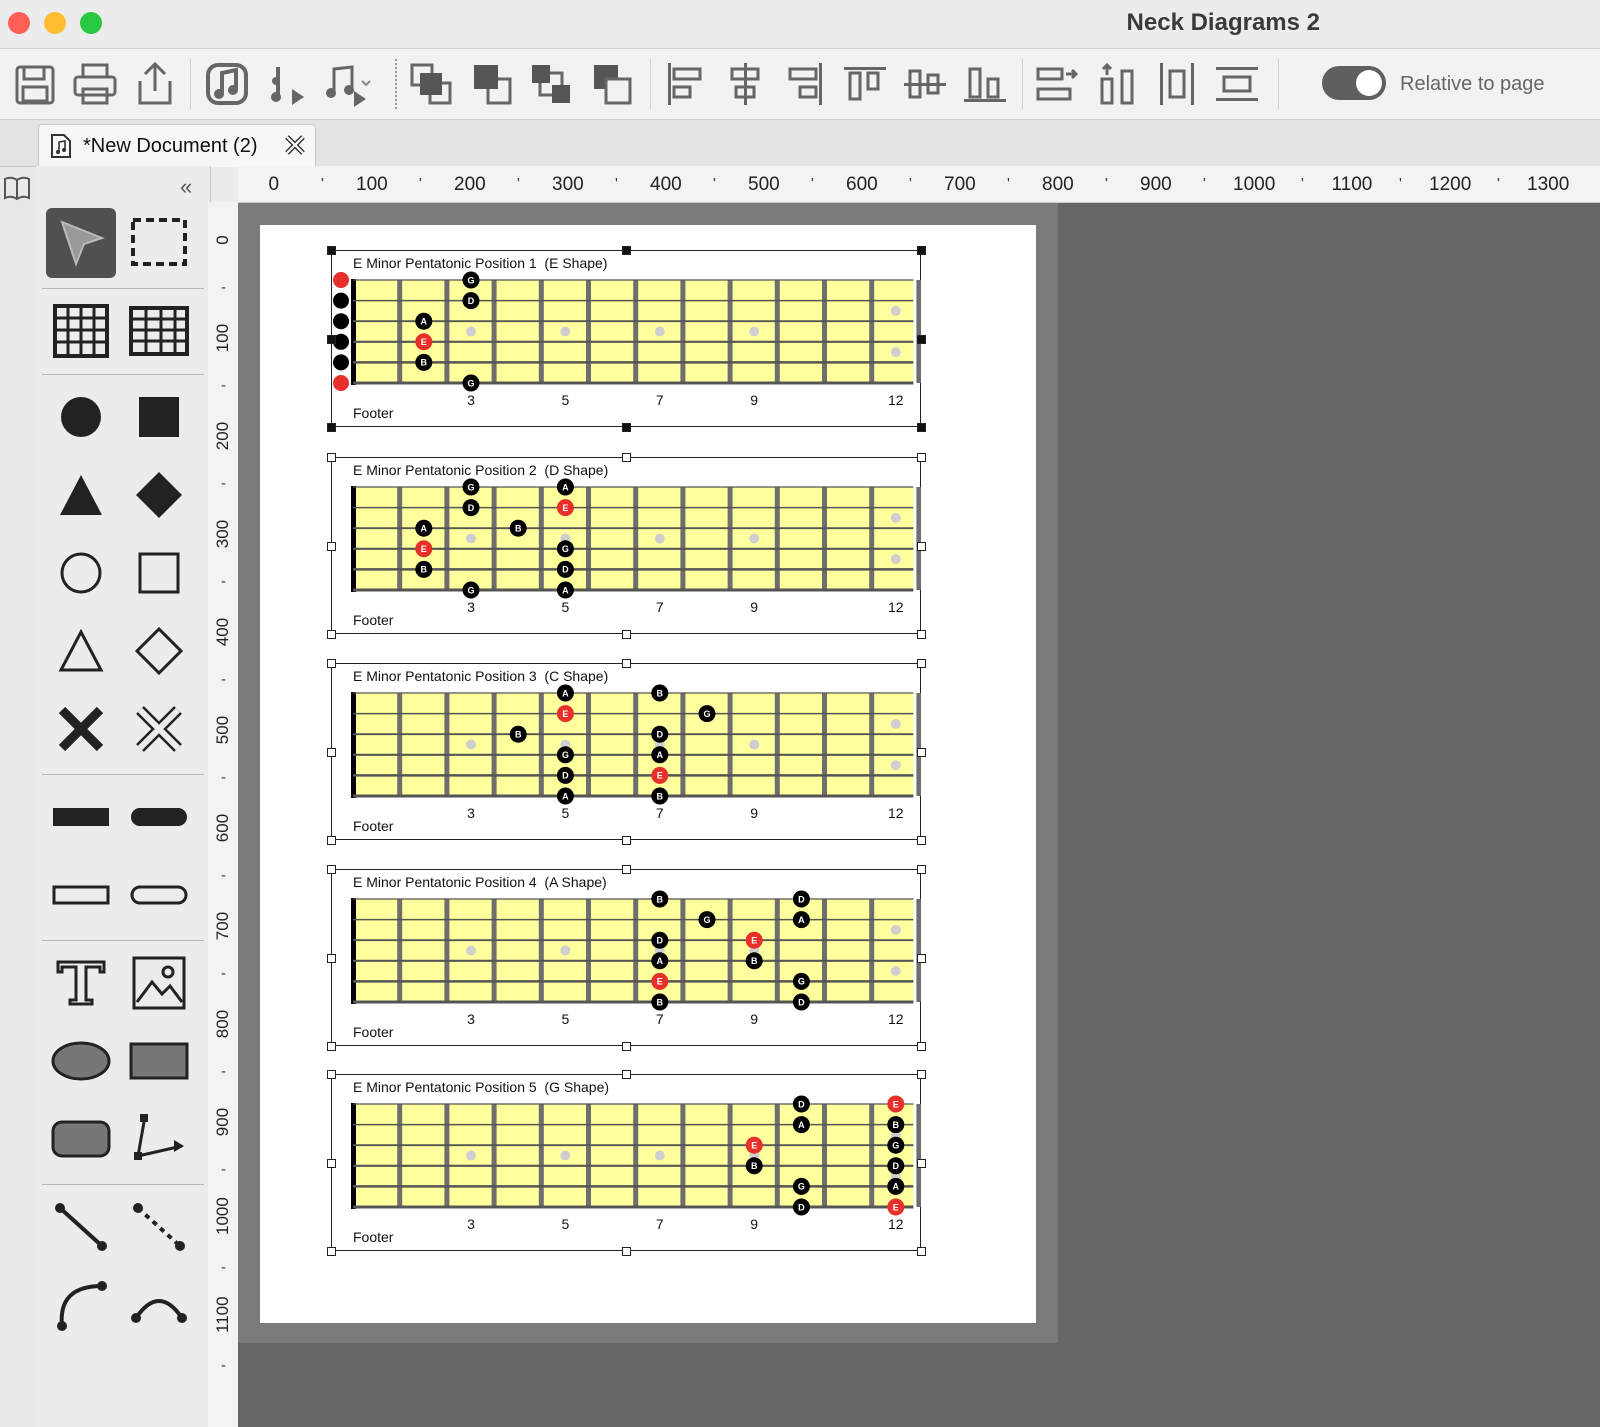 The width and height of the screenshot is (1600, 1427). What do you see at coordinates (159, 651) in the screenshot?
I see `outline-diamond-tool` at bounding box center [159, 651].